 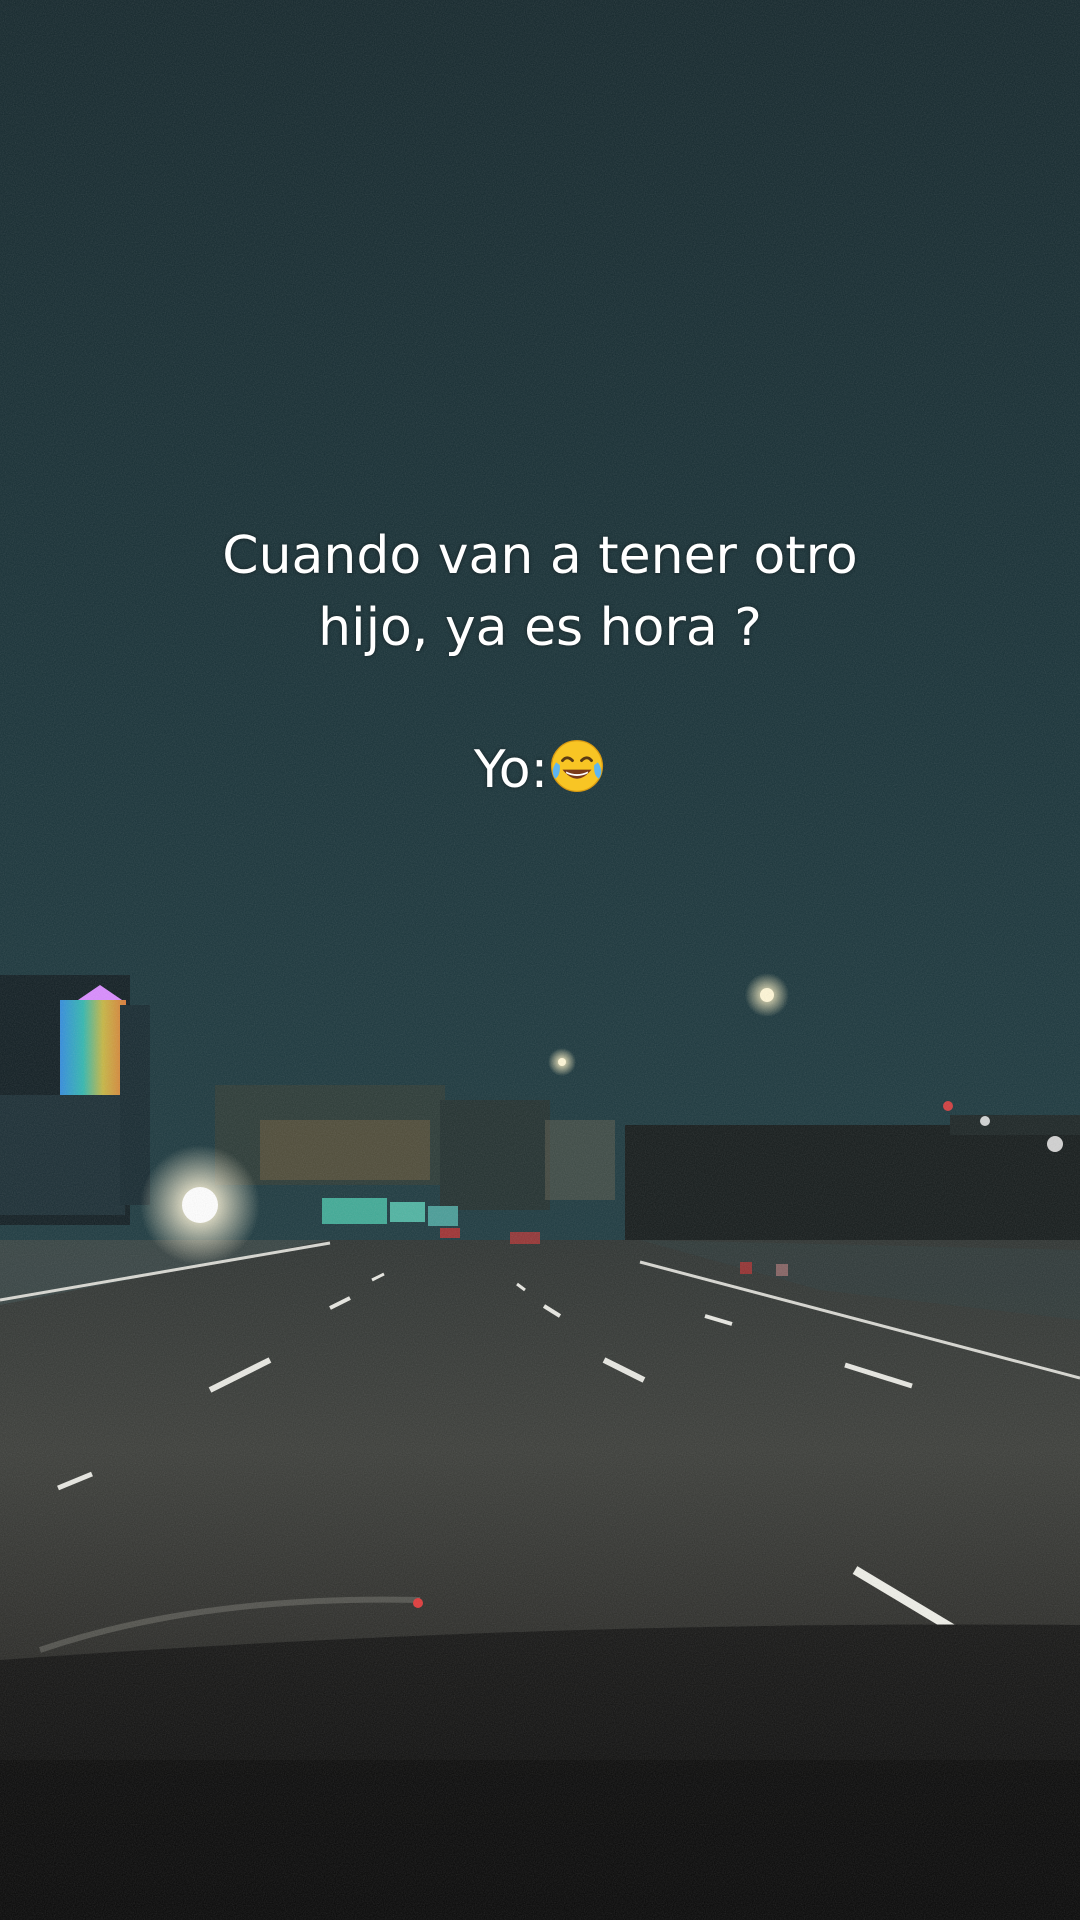 What do you see at coordinates (540, 556) in the screenshot?
I see `caption-line-1: Cuando van a tener otro` at bounding box center [540, 556].